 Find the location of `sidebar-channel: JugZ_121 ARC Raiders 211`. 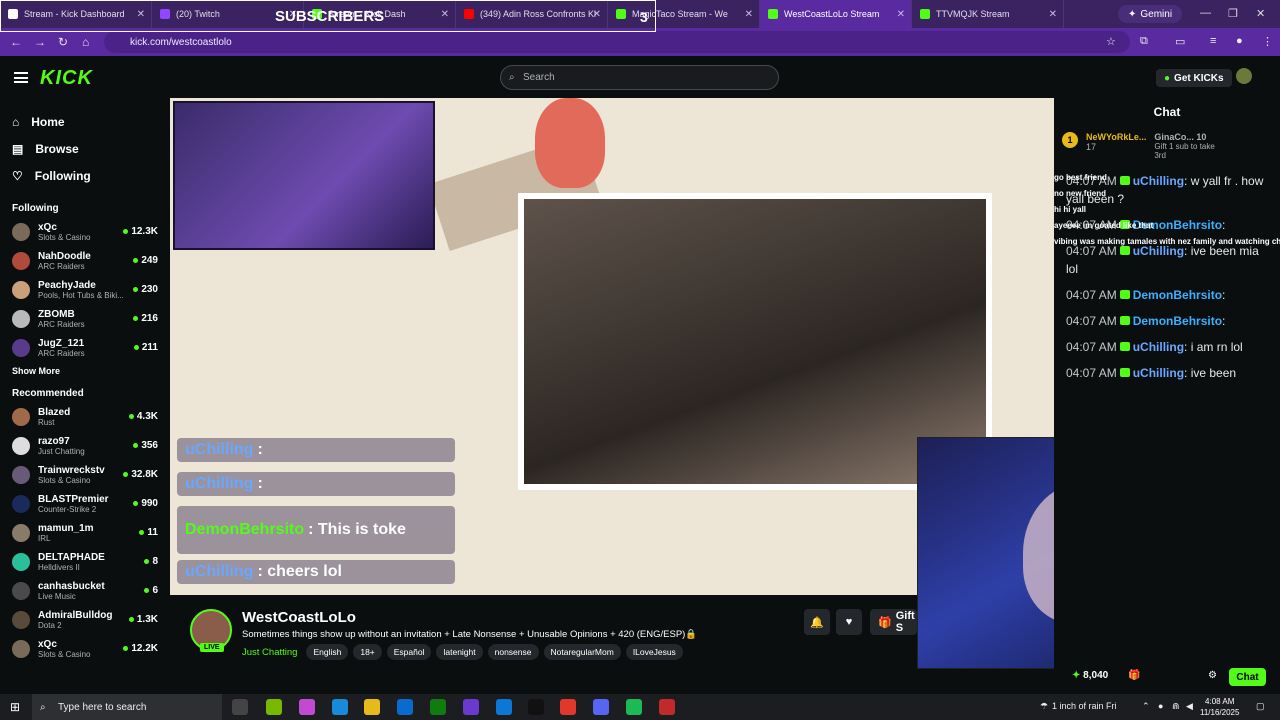

sidebar-channel: JugZ_121 ARC Raiders 211 is located at coordinates (85, 347).